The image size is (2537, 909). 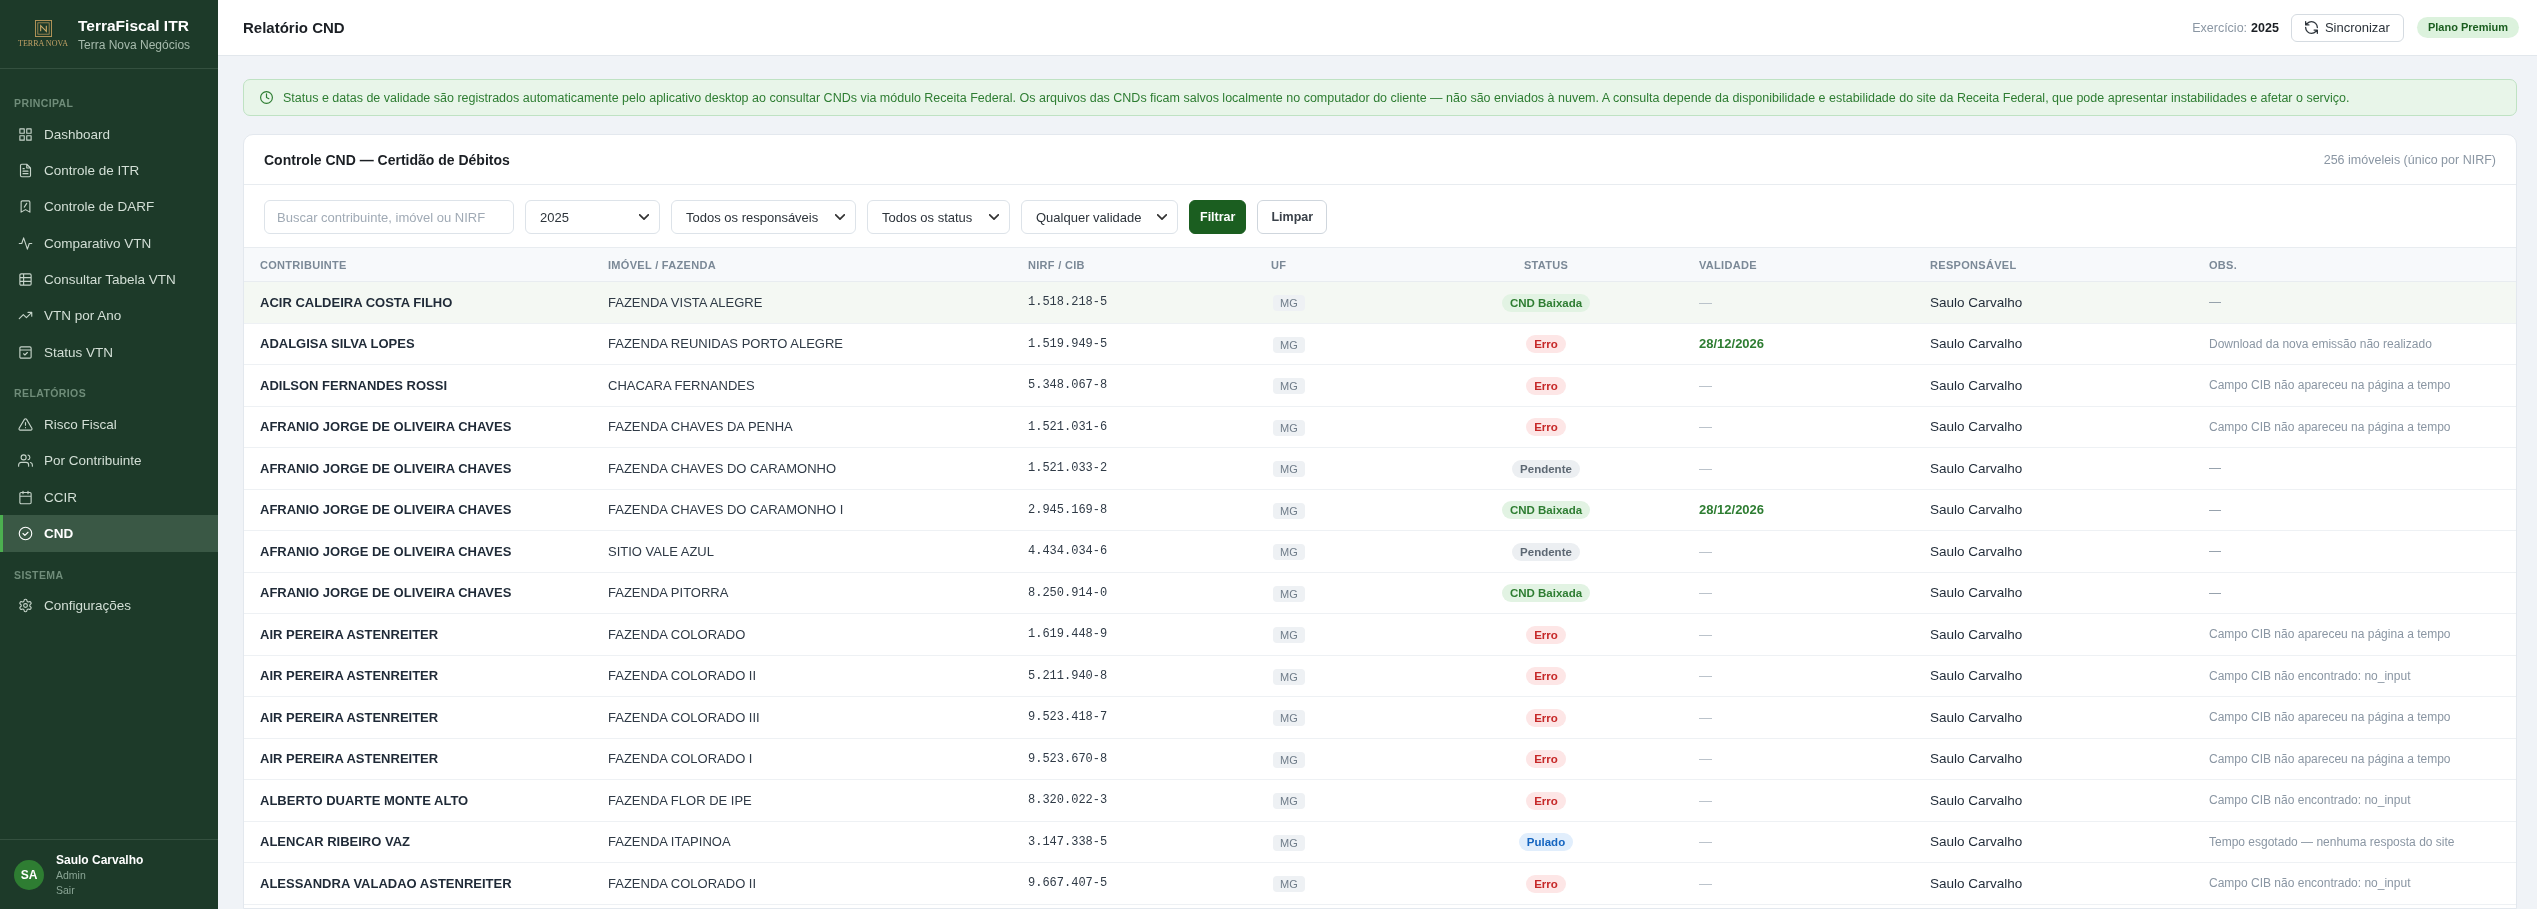 I want to click on chevron-down-icon, so click(x=644, y=217).